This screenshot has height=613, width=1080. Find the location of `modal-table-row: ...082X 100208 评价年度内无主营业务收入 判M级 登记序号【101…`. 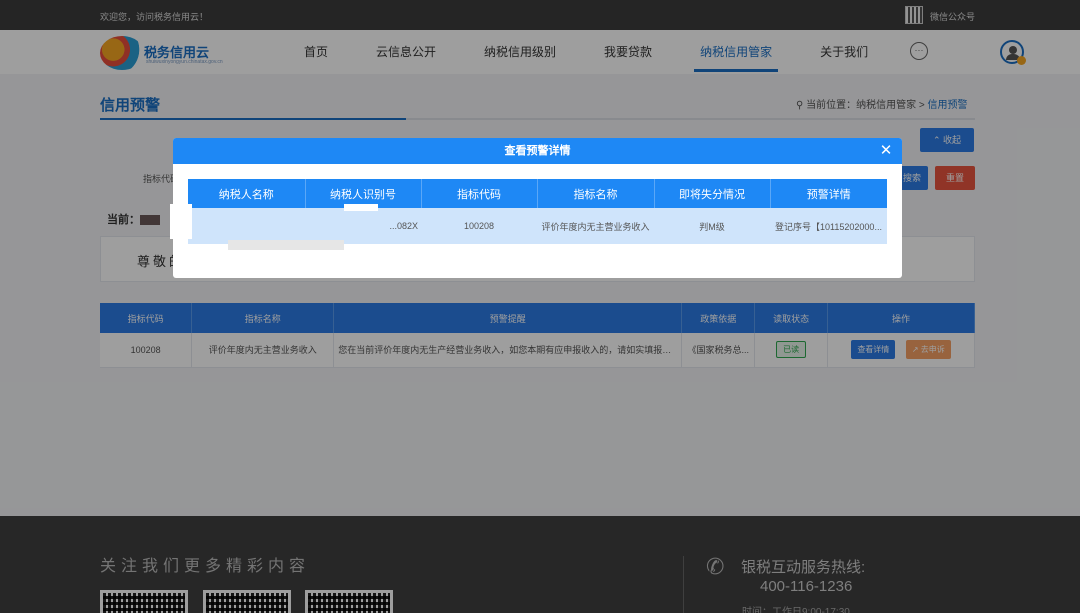

modal-table-row: ...082X 100208 评价年度内无主营业务收入 判M级 登记序号【101… is located at coordinates (537, 226).